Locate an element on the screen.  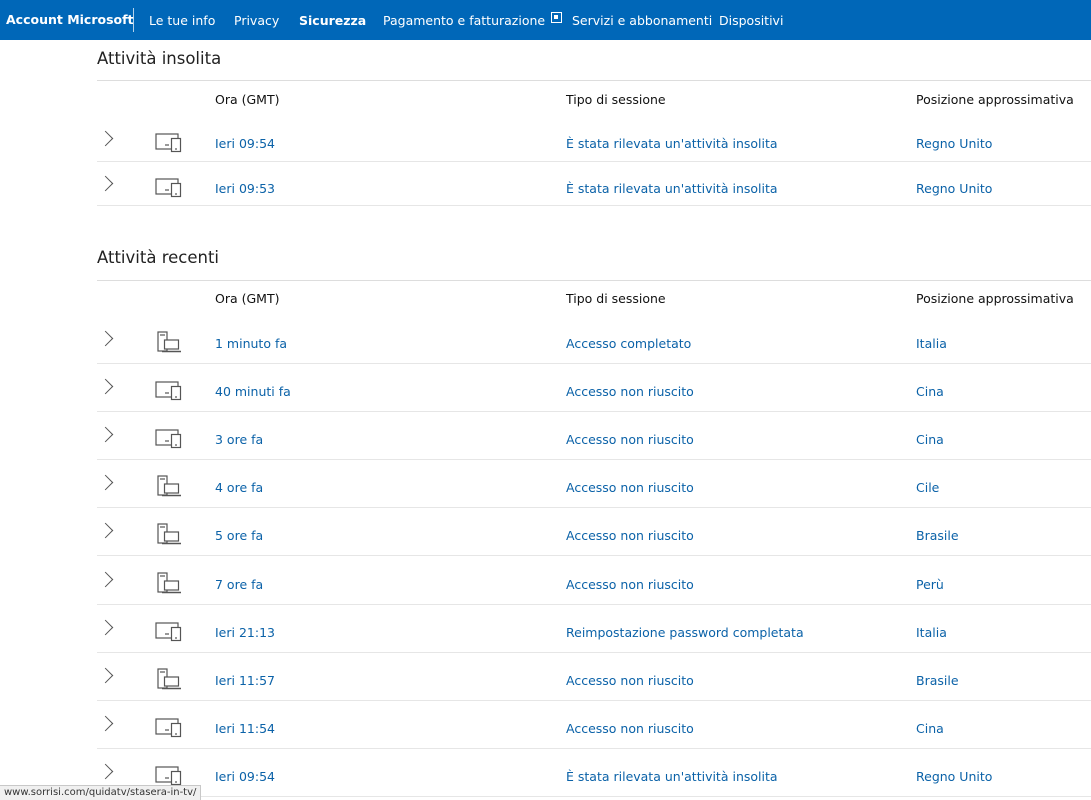
activity-time-link: 3 ore fa is located at coordinates (239, 439).